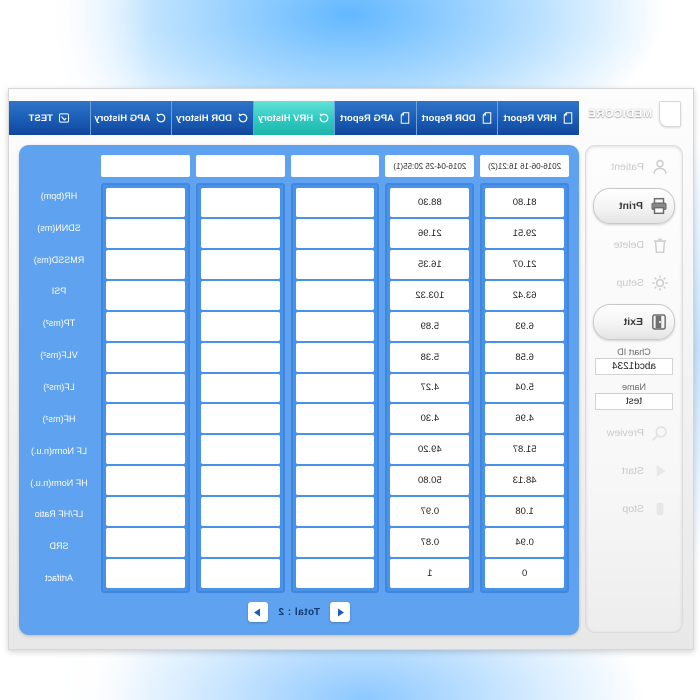 This screenshot has width=700, height=700. I want to click on data-cell: 4.27, so click(430, 388).